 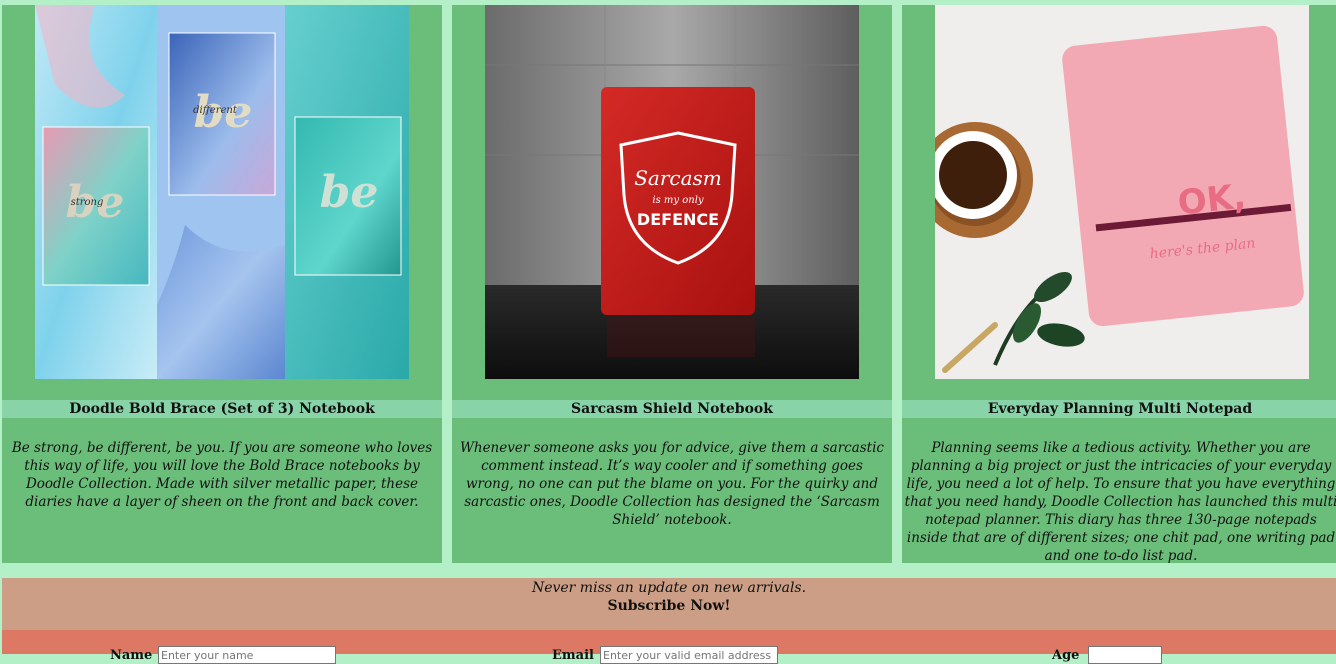 I want to click on subscribe-form: Name Email Age, so click(x=669, y=647).